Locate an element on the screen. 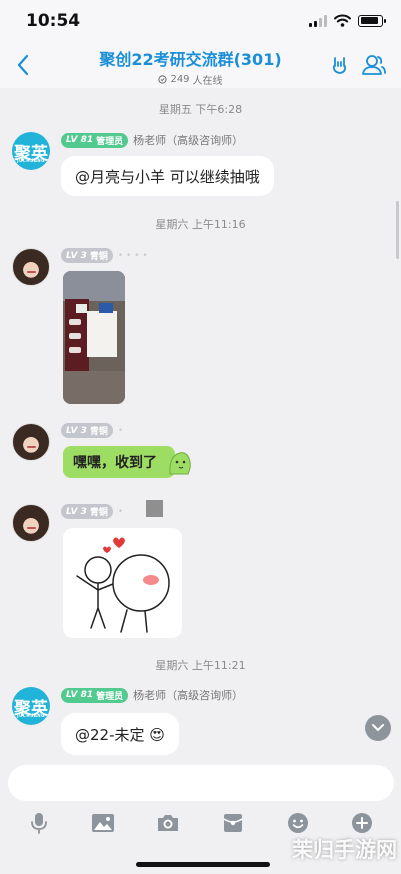 This screenshot has height=874, width=401. hug-sticker-image is located at coordinates (123, 585).